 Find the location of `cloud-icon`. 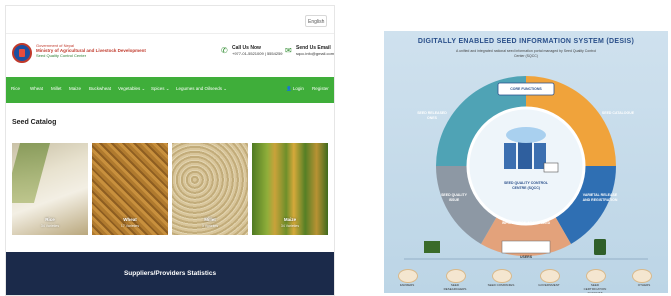

cloud-icon is located at coordinates (526, 135).